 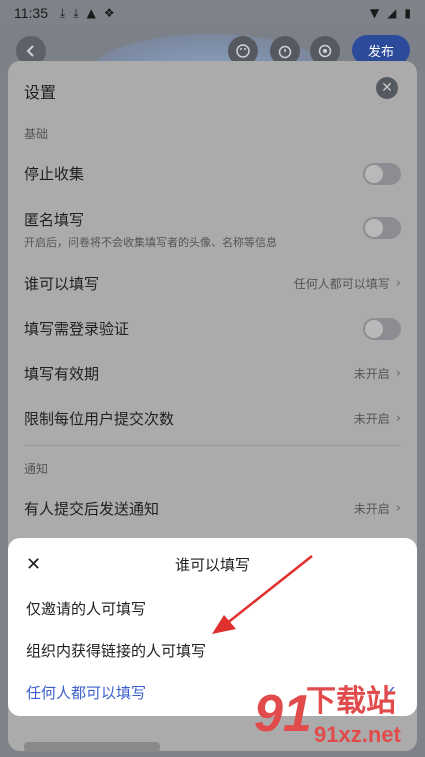 I want to click on status-left-icons: ⤓ ⤓ ▲ ❖, so click(x=87, y=13).